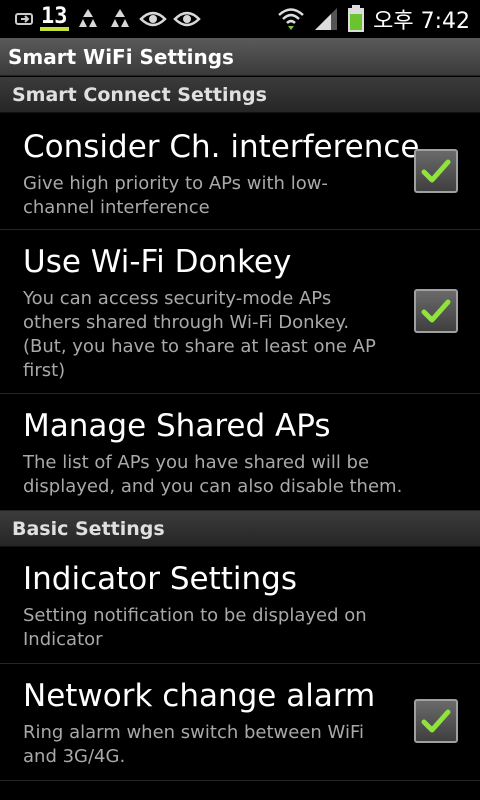  Describe the element at coordinates (177, 426) in the screenshot. I see `pref-title: Manage Shared APs` at that location.